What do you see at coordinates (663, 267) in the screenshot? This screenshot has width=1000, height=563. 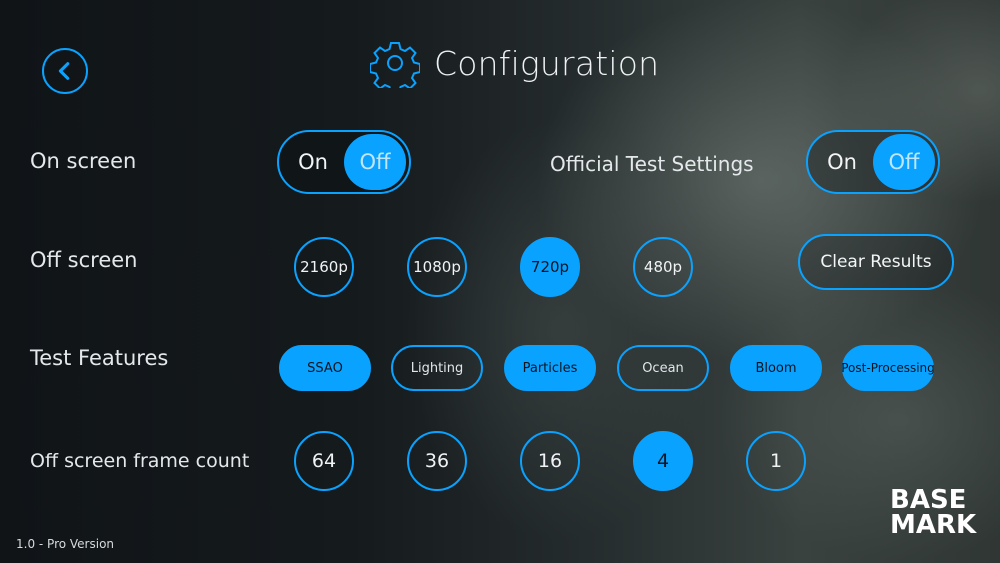 I see `resolution-480p-option: 480p` at bounding box center [663, 267].